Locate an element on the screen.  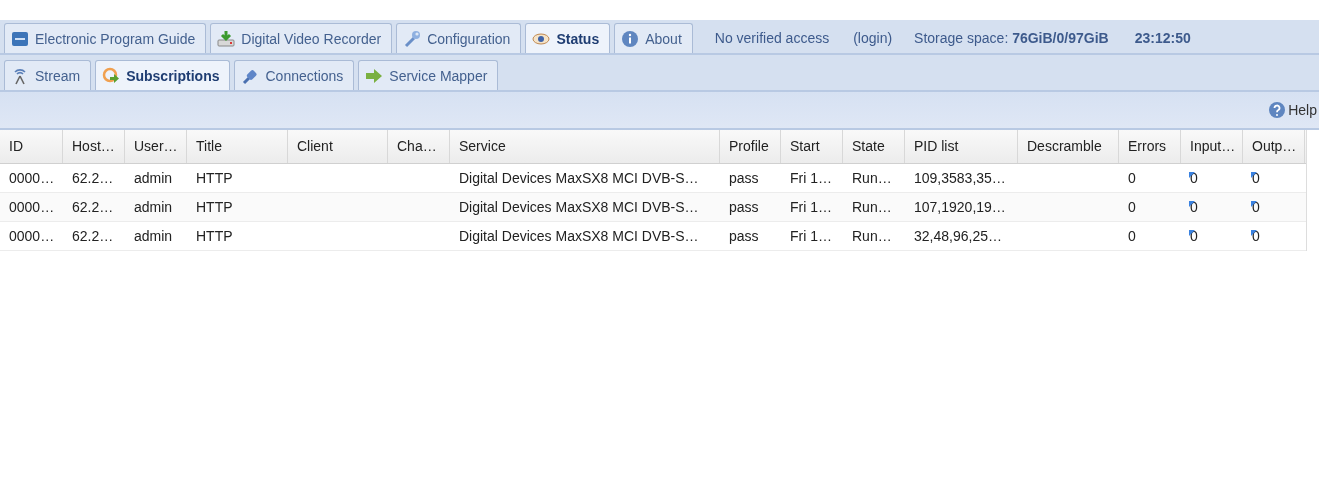
main-tab: Digital Video Recorder is located at coordinates (301, 38).